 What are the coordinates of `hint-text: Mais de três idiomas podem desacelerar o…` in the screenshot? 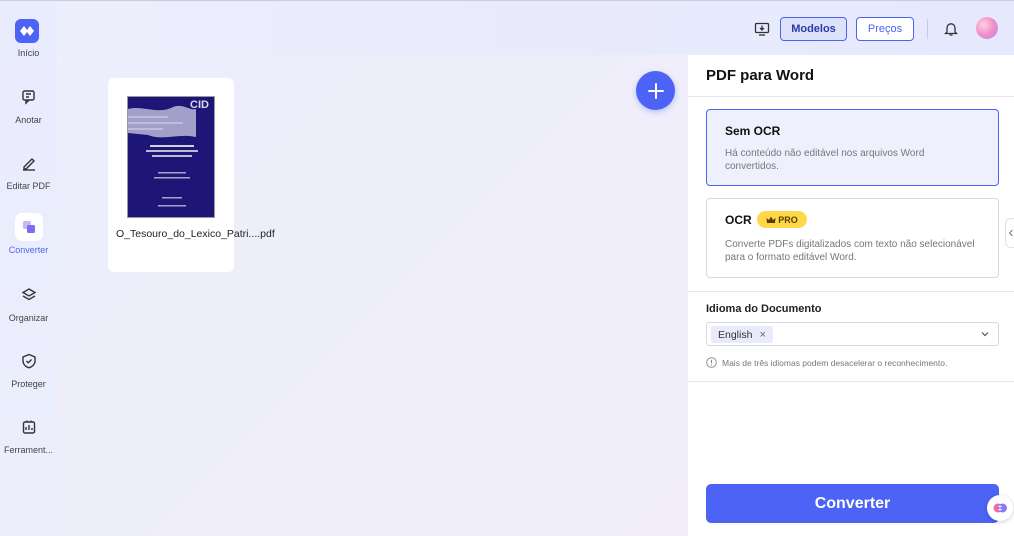 It's located at (835, 362).